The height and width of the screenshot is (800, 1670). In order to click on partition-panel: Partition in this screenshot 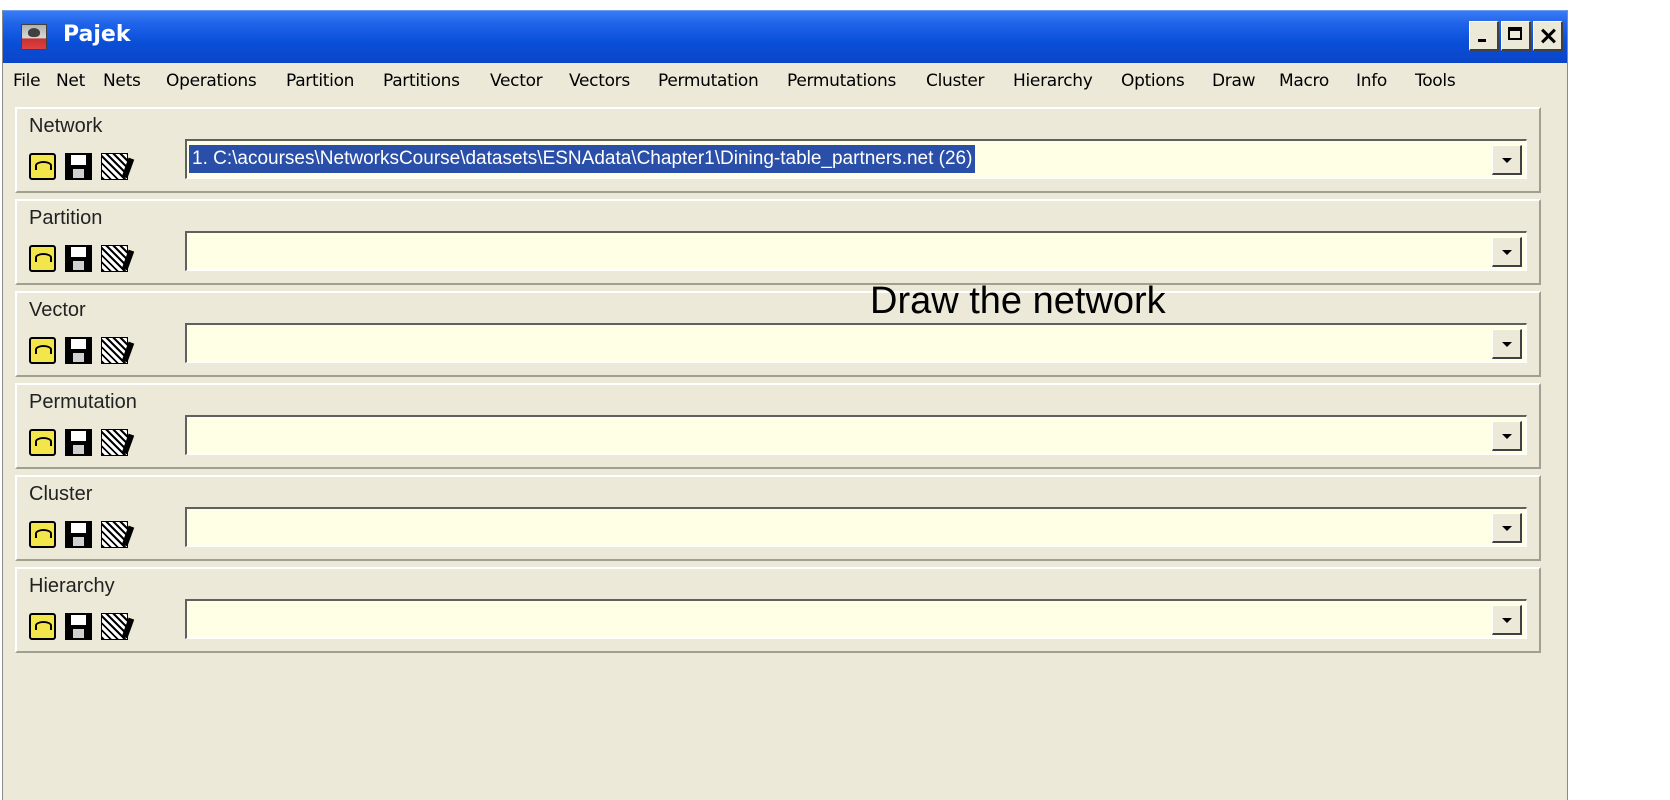, I will do `click(778, 242)`.